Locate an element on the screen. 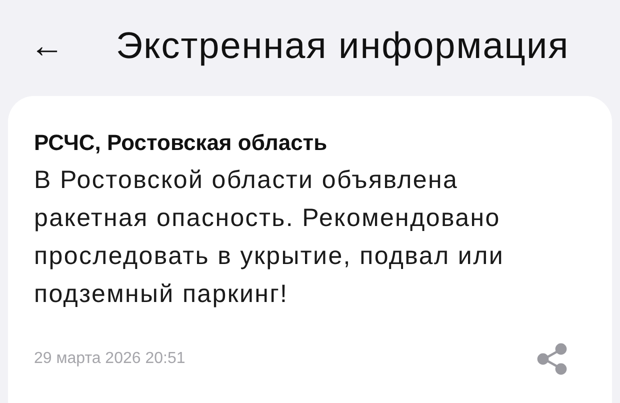  back-button: ← is located at coordinates (47, 46).